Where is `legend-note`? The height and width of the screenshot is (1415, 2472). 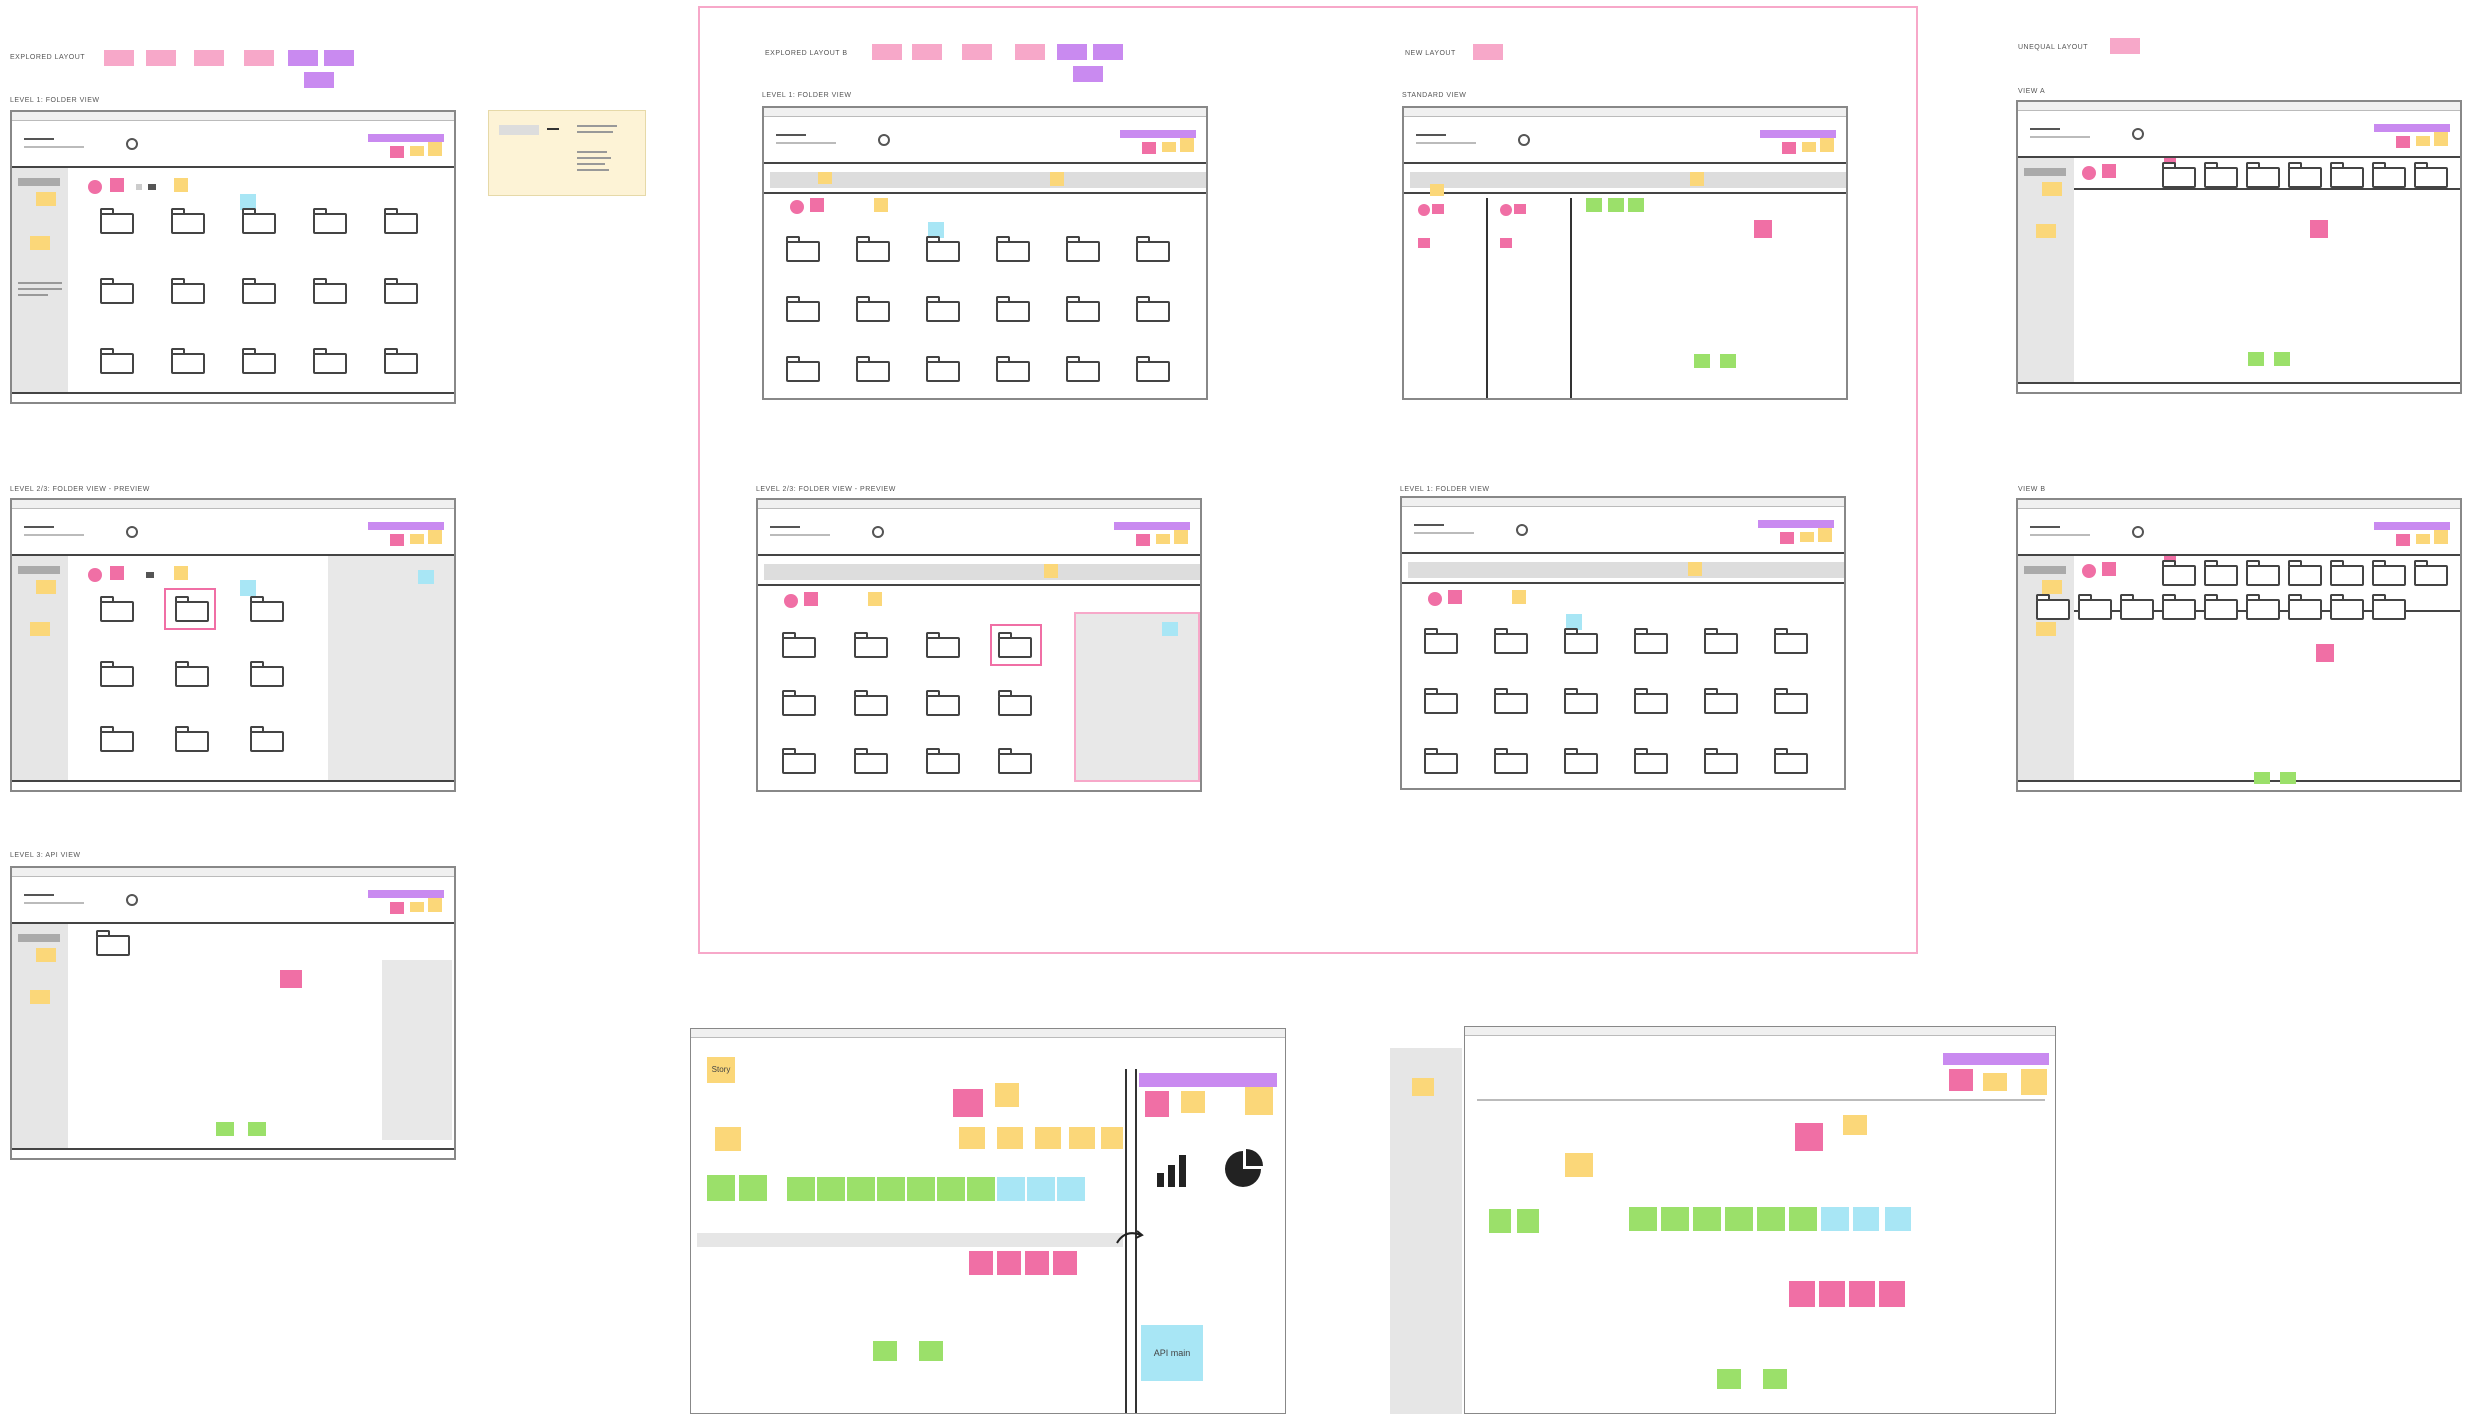 legend-note is located at coordinates (567, 153).